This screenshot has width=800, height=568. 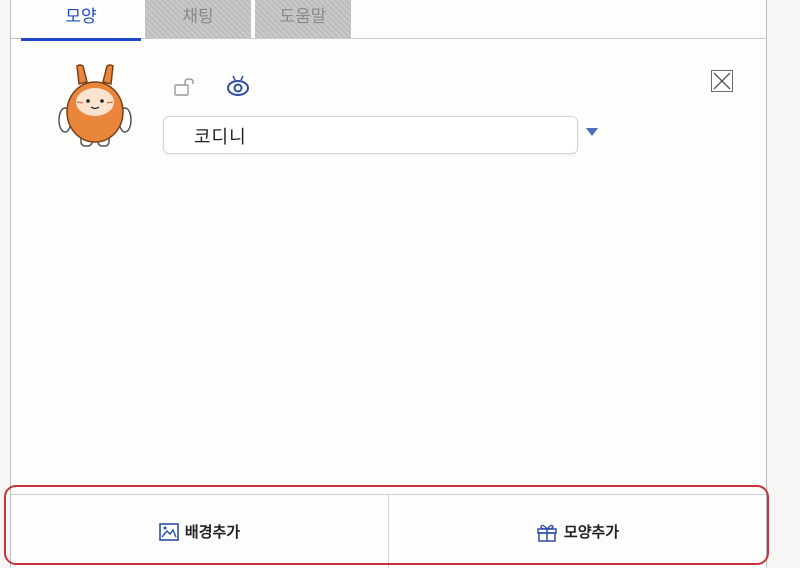 What do you see at coordinates (591, 532) in the screenshot?
I see `add-shape-label: 모양추가` at bounding box center [591, 532].